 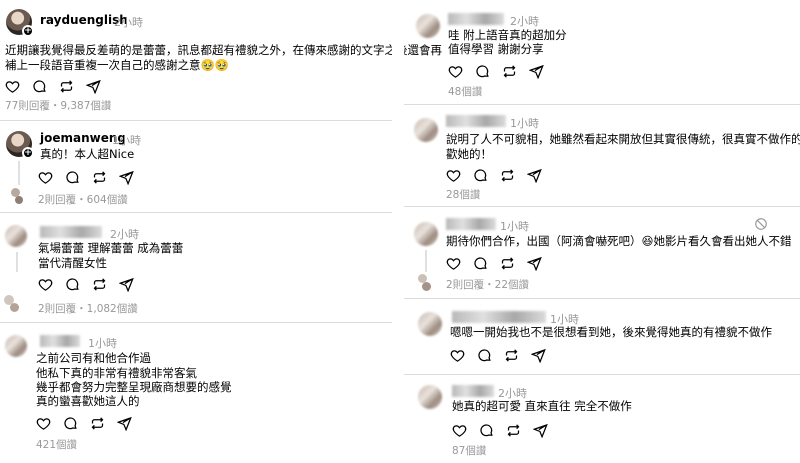 What do you see at coordinates (83, 199) in the screenshot?
I see `post-stats: 2則回覆・604個讚` at bounding box center [83, 199].